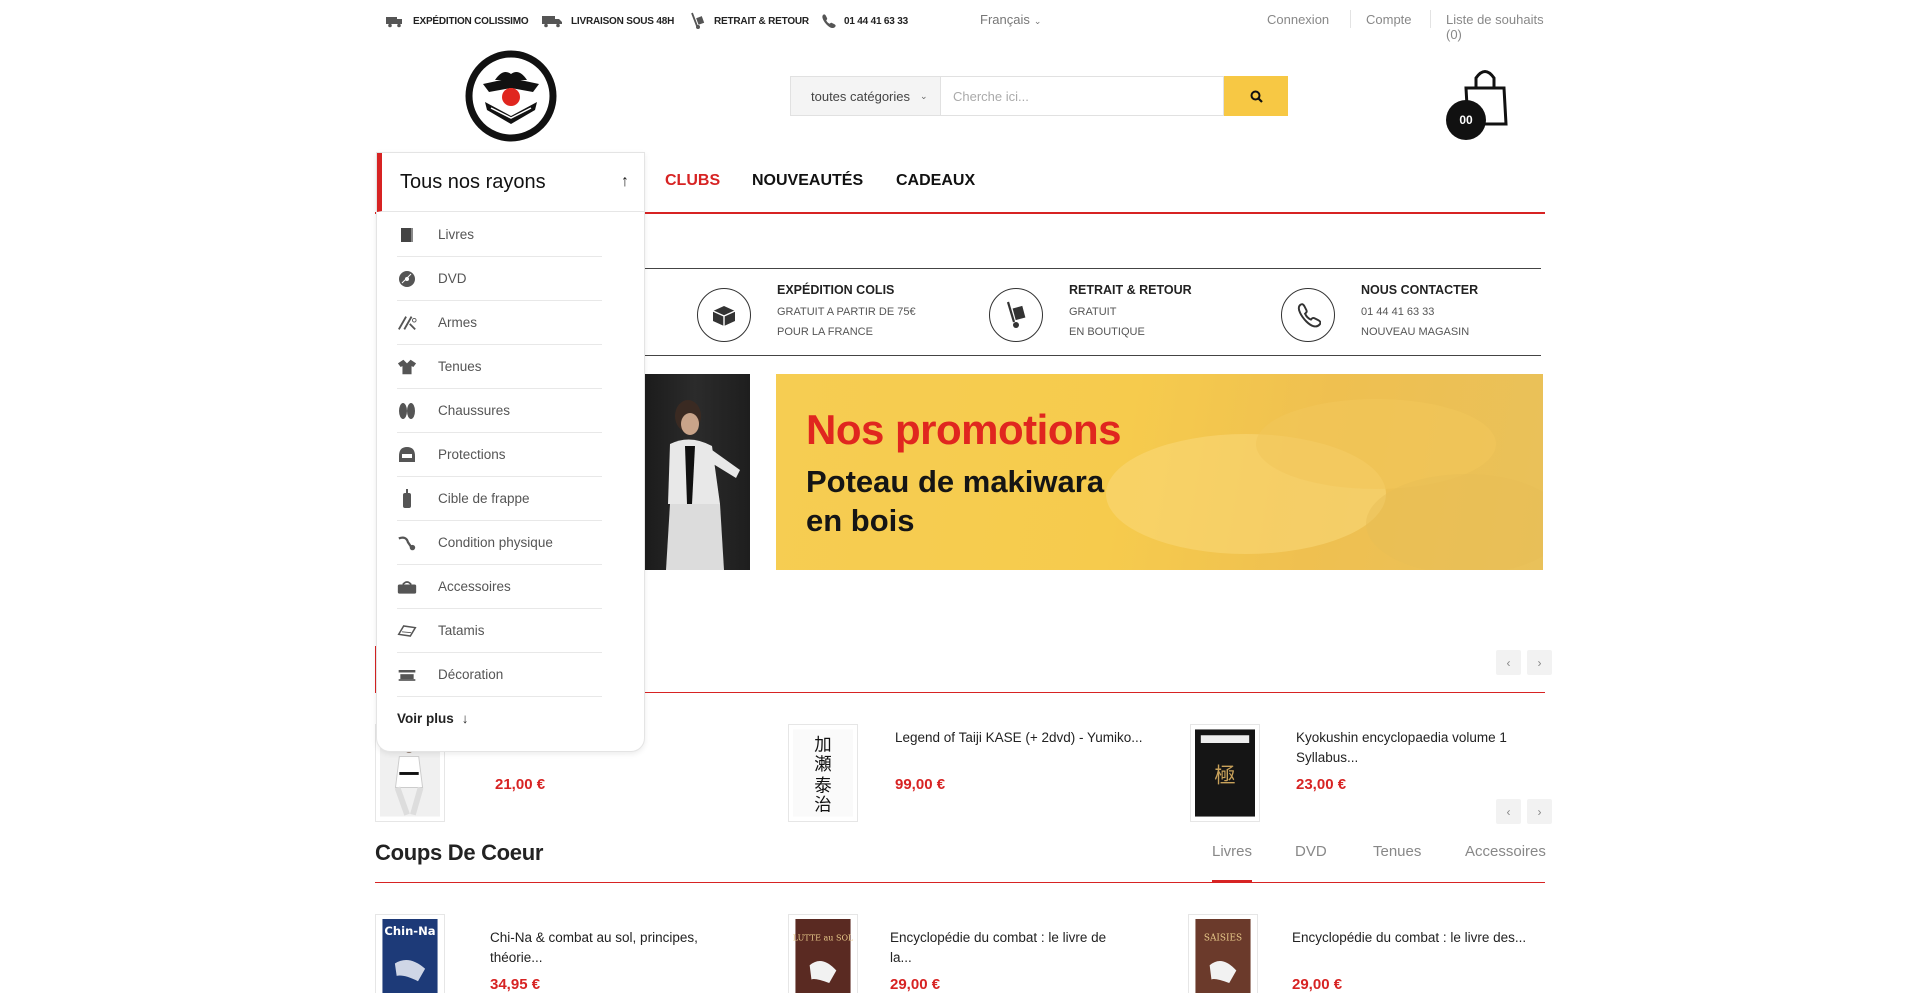  I want to click on nav-item-clubs: CLUBS, so click(692, 181).